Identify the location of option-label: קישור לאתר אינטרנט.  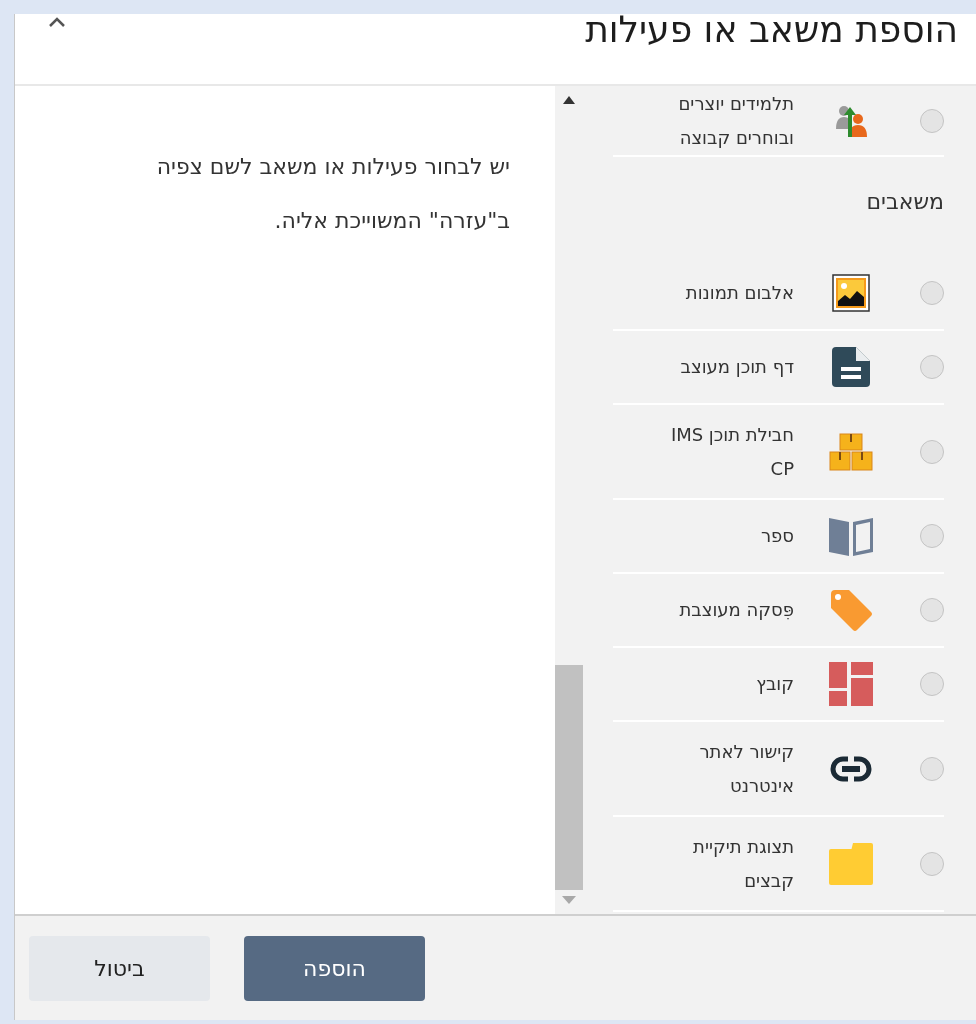
(746, 768).